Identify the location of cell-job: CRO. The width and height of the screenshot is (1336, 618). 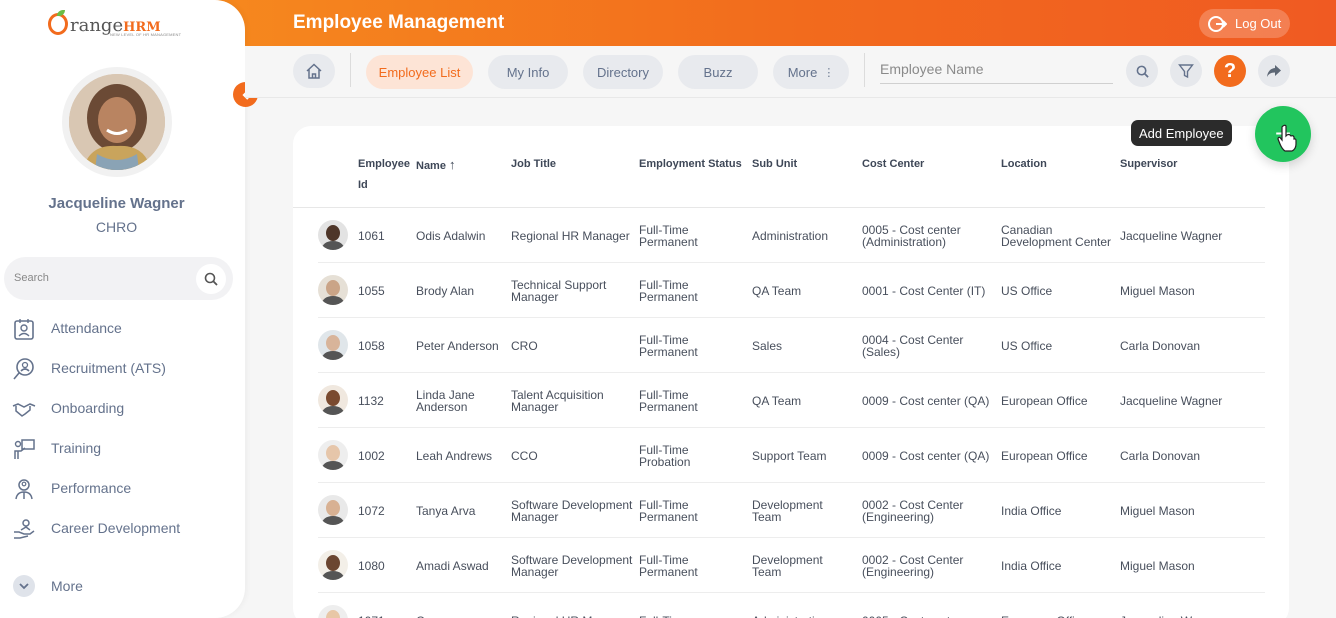
(524, 346).